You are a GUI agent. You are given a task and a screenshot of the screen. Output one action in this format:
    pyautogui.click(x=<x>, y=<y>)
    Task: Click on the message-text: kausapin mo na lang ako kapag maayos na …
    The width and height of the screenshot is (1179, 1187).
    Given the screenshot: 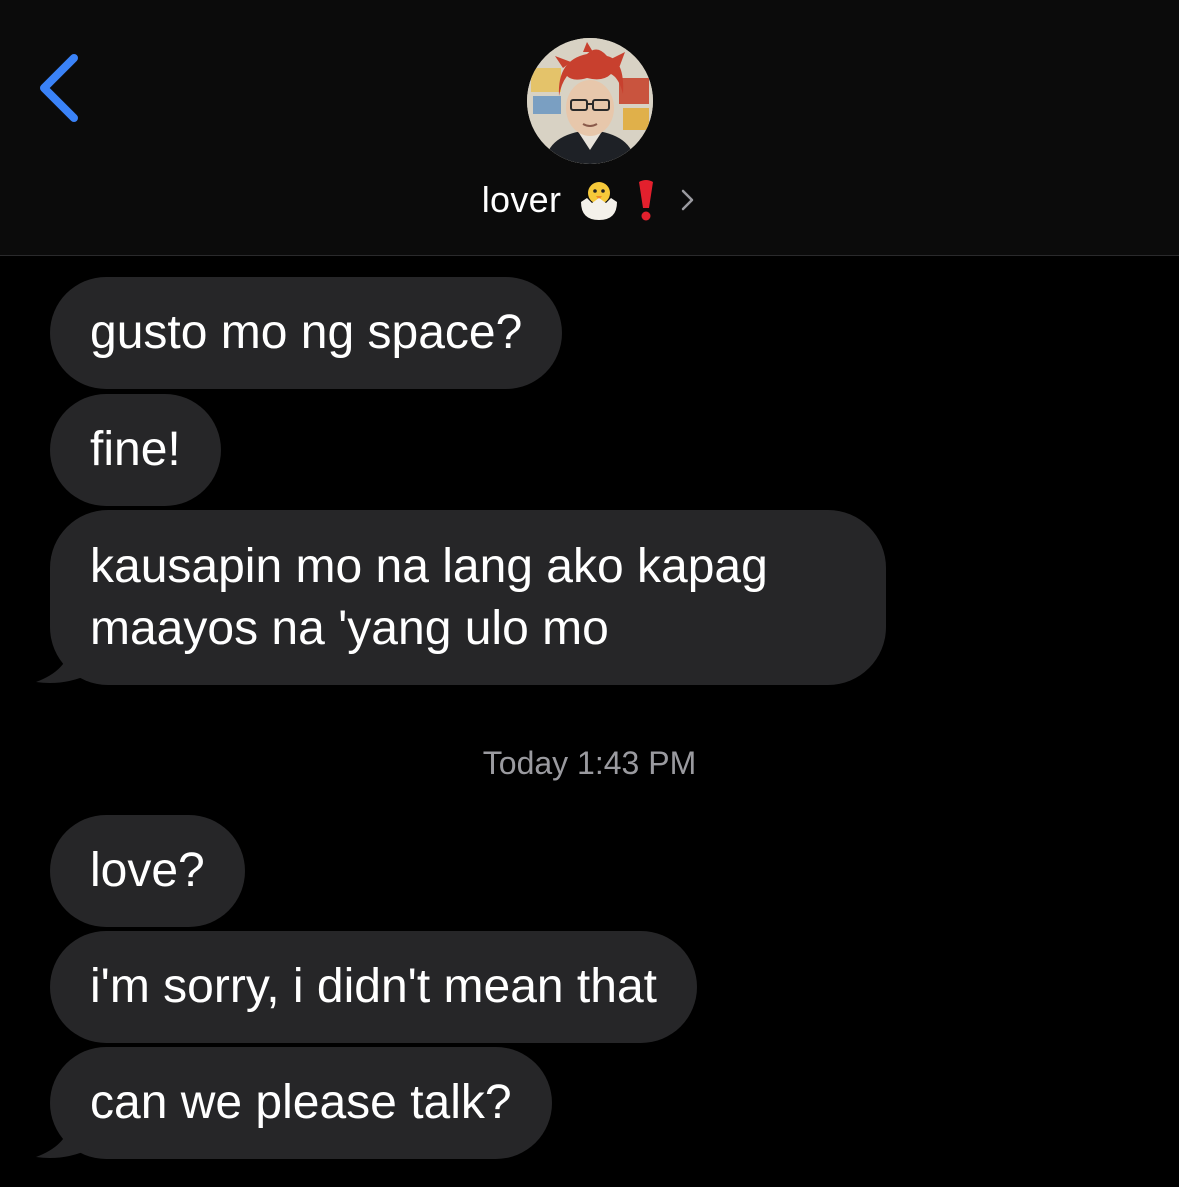 What is the action you would take?
    pyautogui.click(x=429, y=597)
    